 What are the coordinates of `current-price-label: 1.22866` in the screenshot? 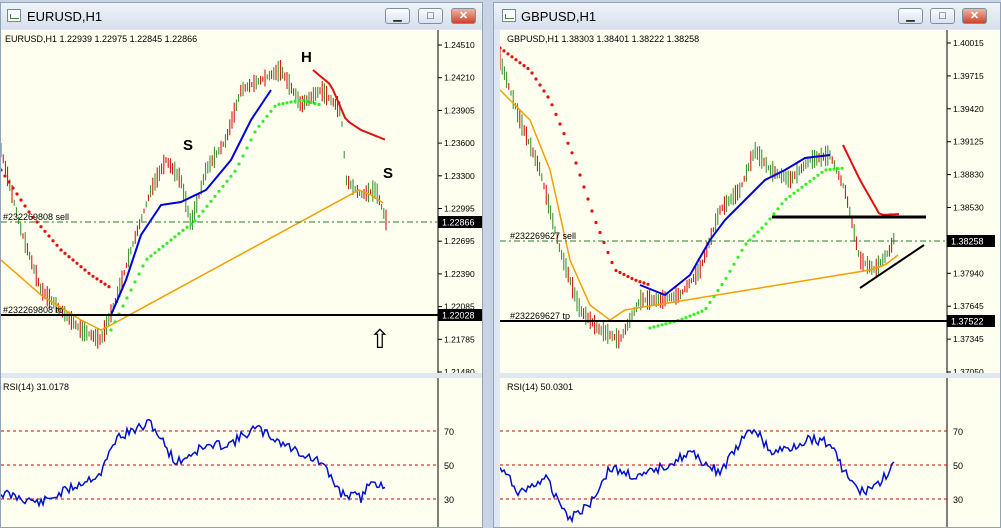 It's located at (458, 223).